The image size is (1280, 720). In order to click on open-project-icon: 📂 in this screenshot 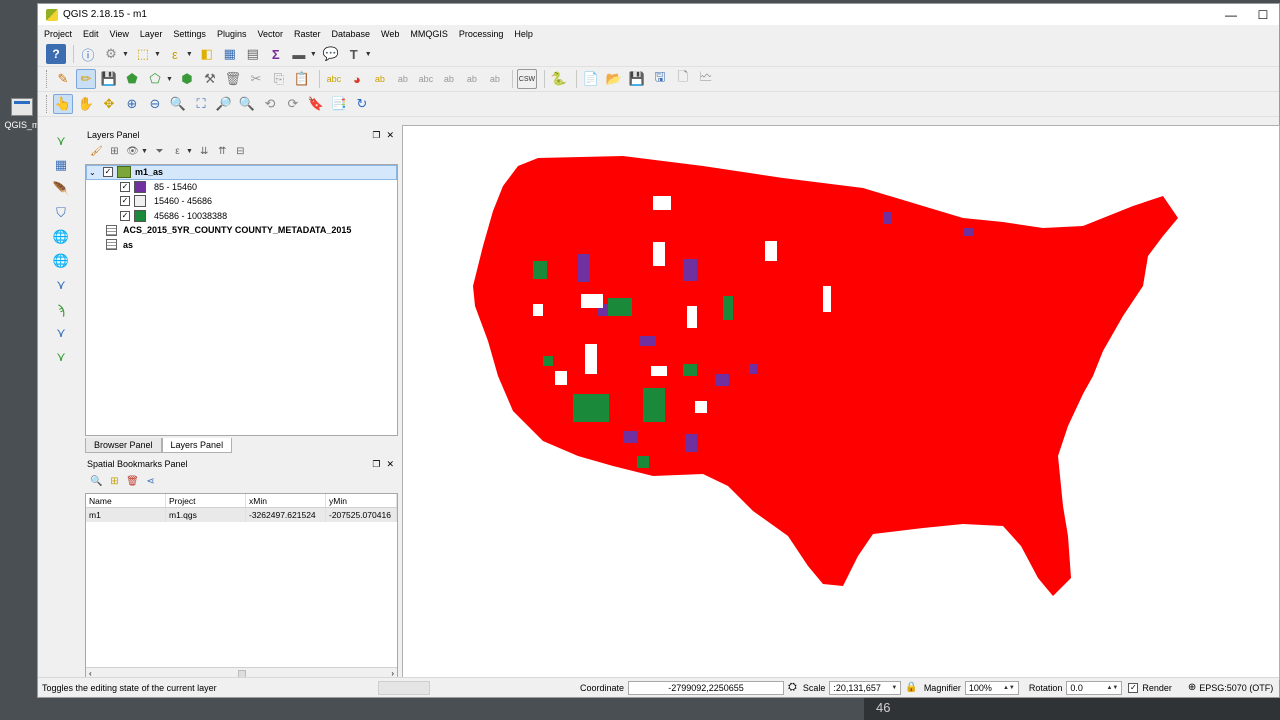, I will do `click(614, 79)`.